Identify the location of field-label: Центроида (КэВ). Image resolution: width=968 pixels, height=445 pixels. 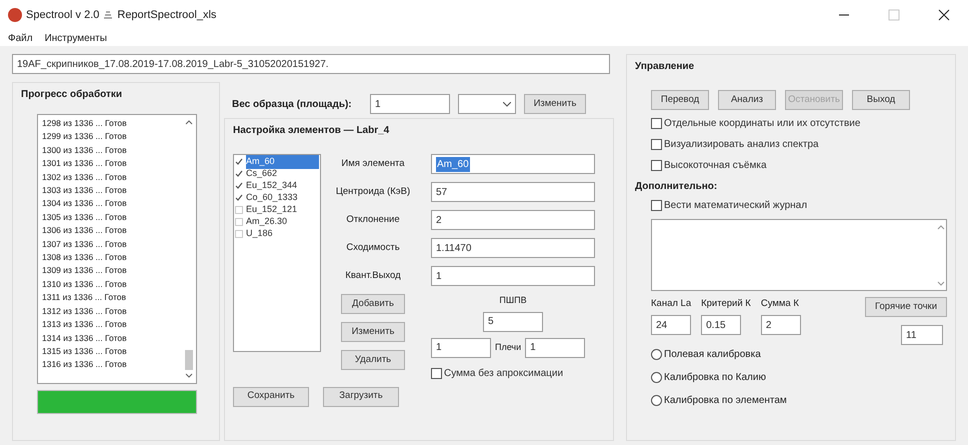
(373, 191).